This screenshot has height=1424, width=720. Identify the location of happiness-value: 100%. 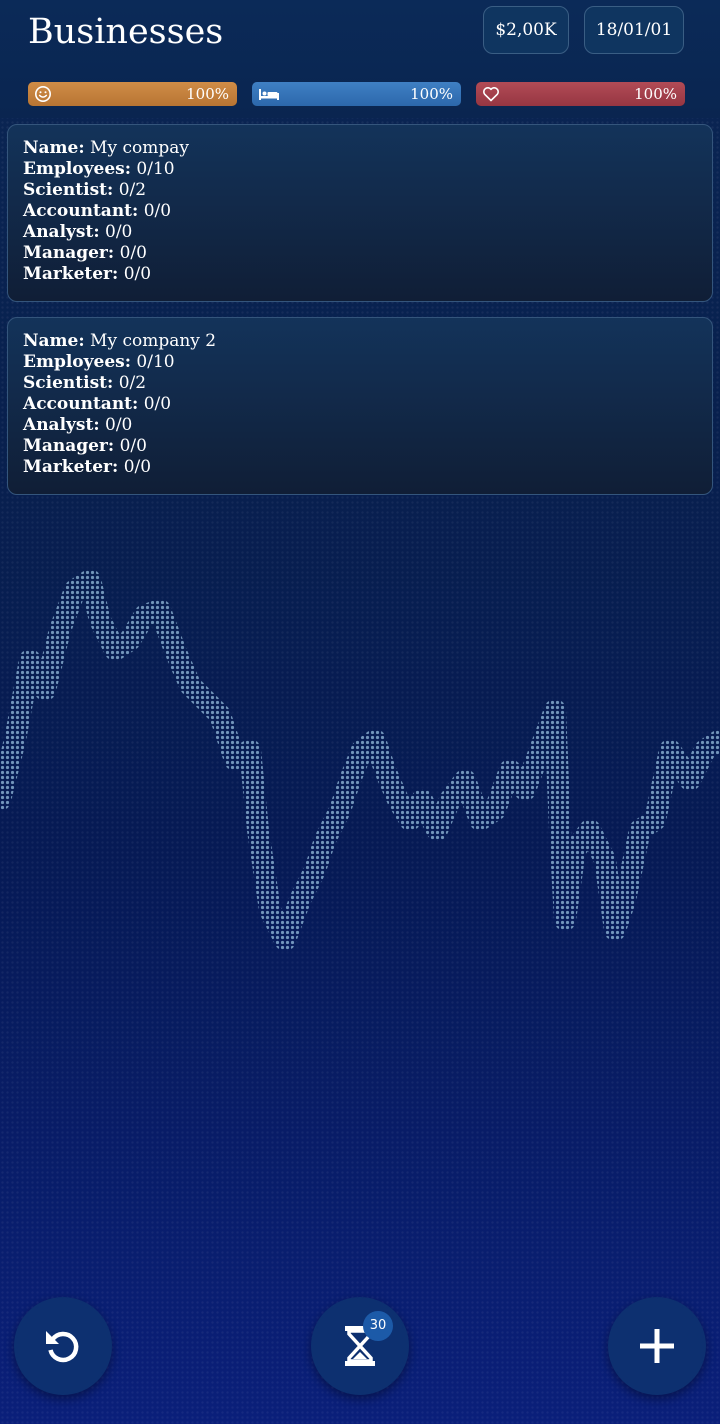
(207, 94).